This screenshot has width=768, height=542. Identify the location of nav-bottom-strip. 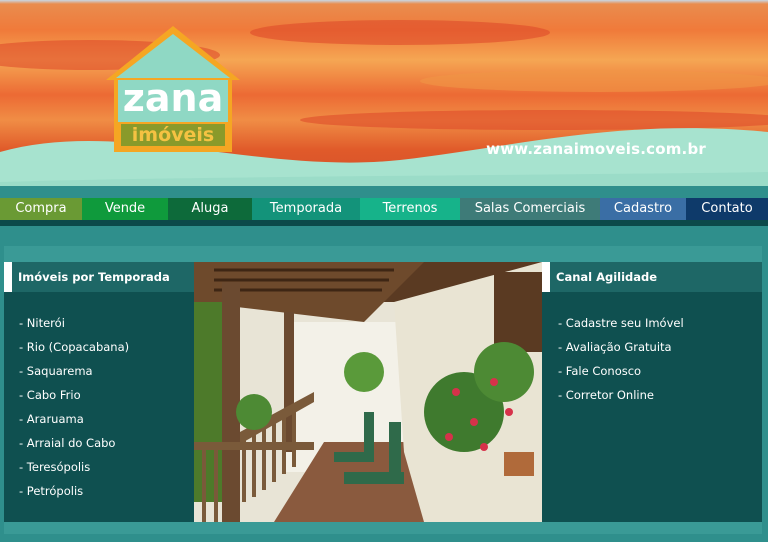
(384, 223).